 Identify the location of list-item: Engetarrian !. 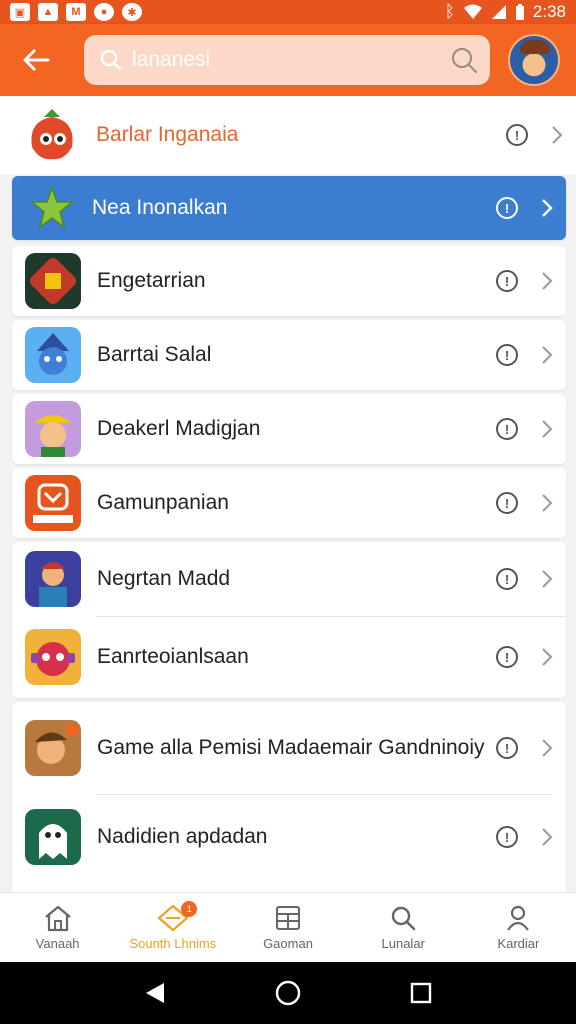
(289, 281).